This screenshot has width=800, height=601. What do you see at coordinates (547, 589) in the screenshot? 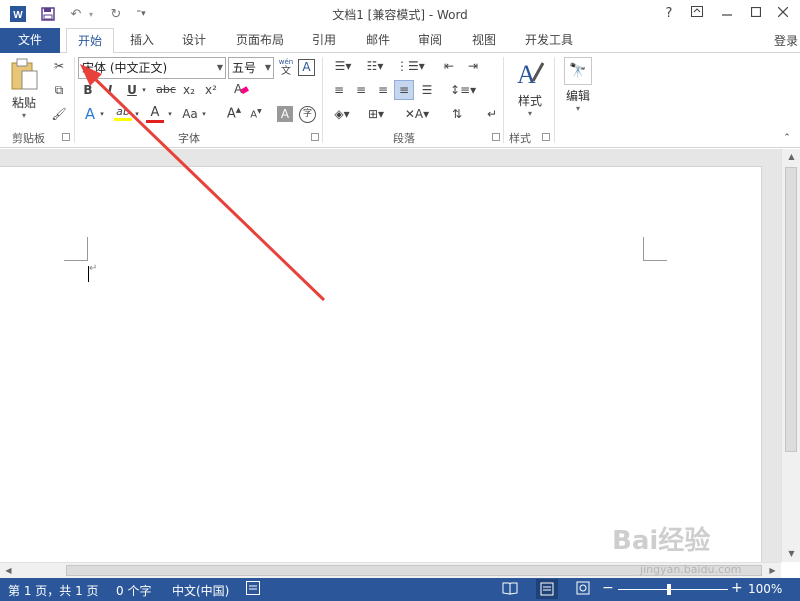
I see `print-layout-icon` at bounding box center [547, 589].